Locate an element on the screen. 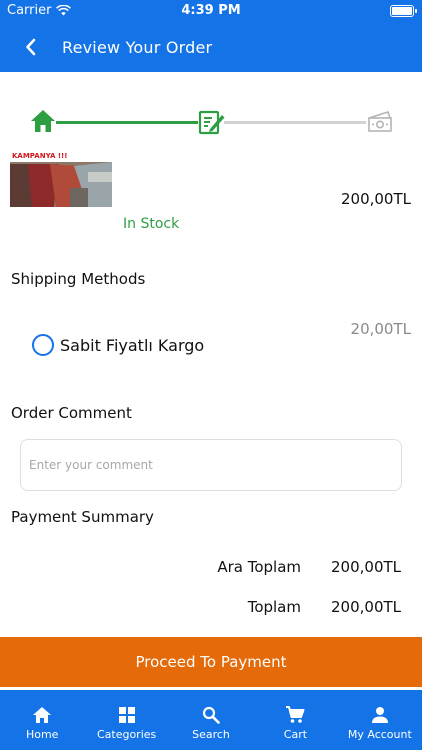 The height and width of the screenshot is (750, 422). checkout-stepper is located at coordinates (211, 123).